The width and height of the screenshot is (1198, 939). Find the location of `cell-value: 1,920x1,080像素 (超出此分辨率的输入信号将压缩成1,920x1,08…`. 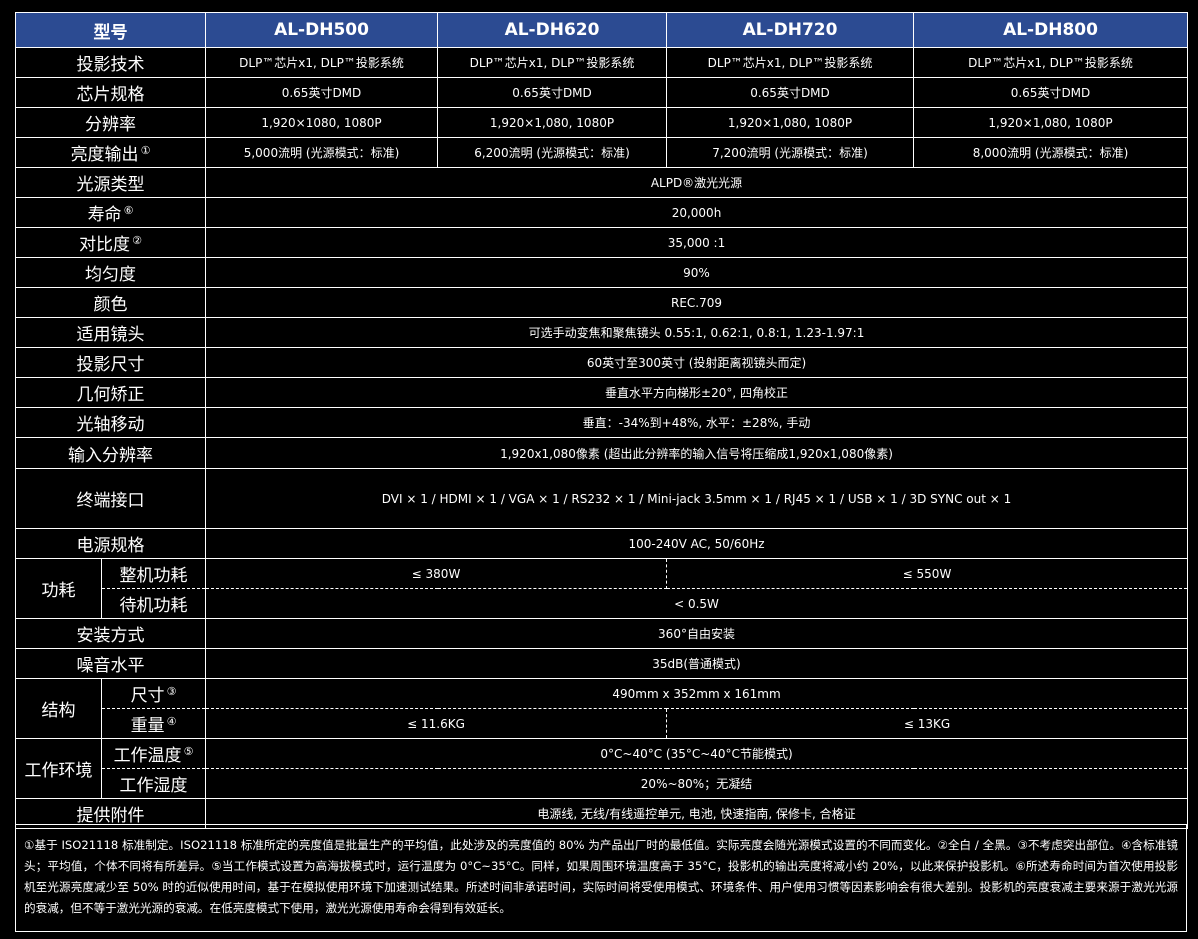

cell-value: 1,920x1,080像素 (超出此分辨率的输入信号将压缩成1,920x1,08… is located at coordinates (696, 453).